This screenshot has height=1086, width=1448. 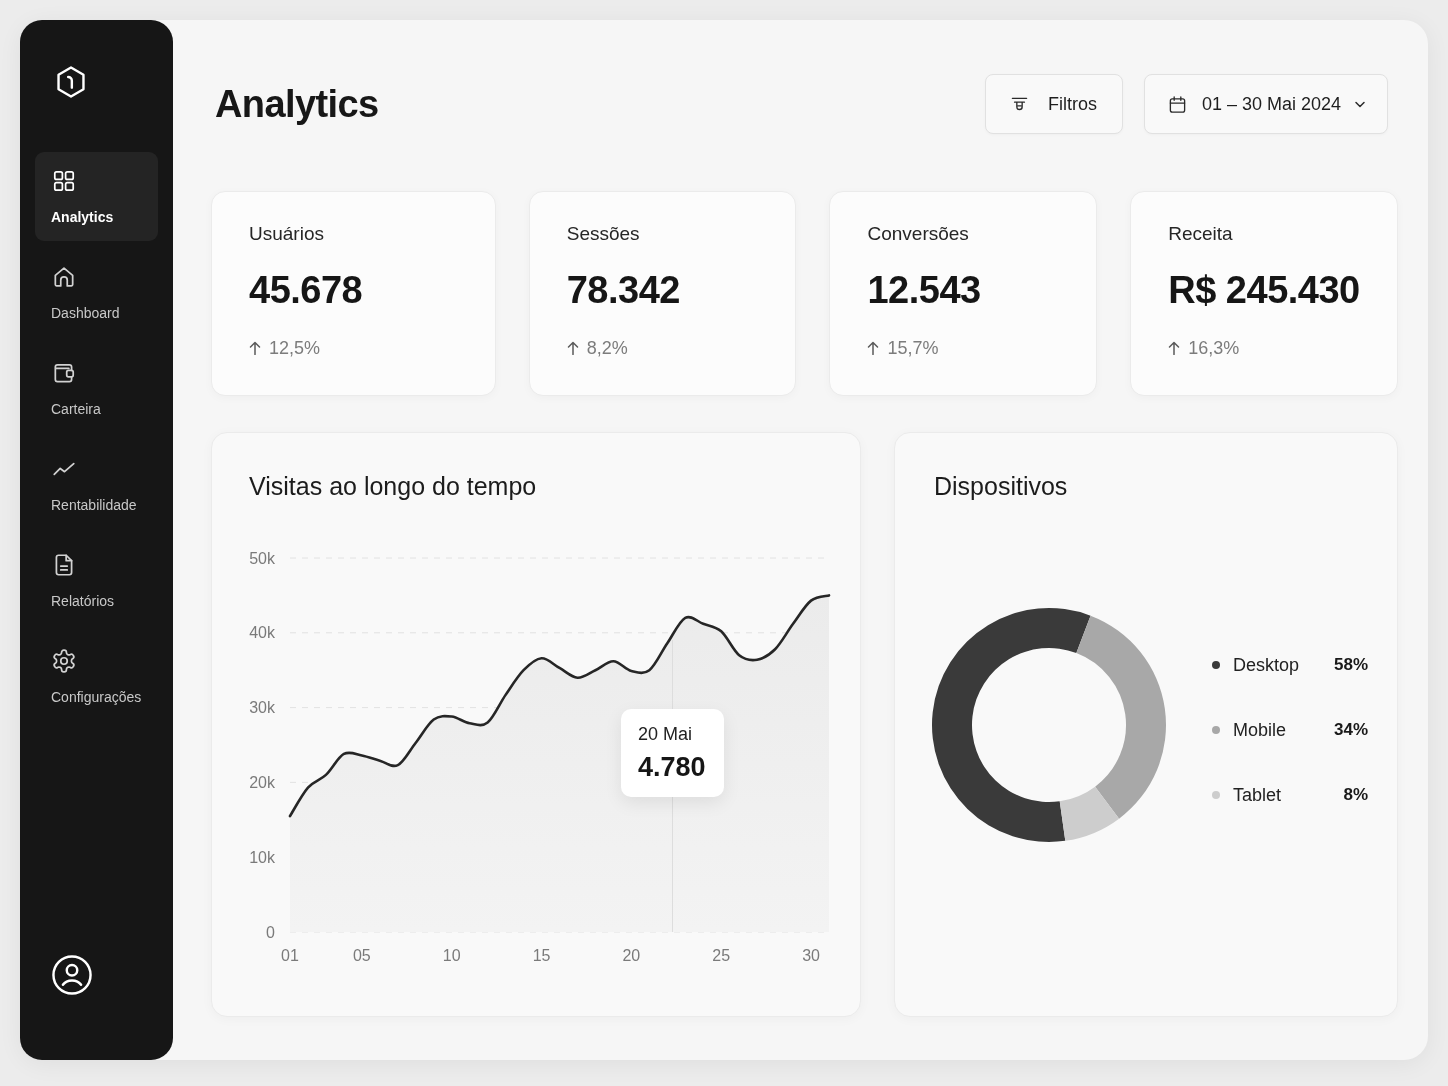 What do you see at coordinates (451, 955) in the screenshot?
I see `x-axis-label: 10` at bounding box center [451, 955].